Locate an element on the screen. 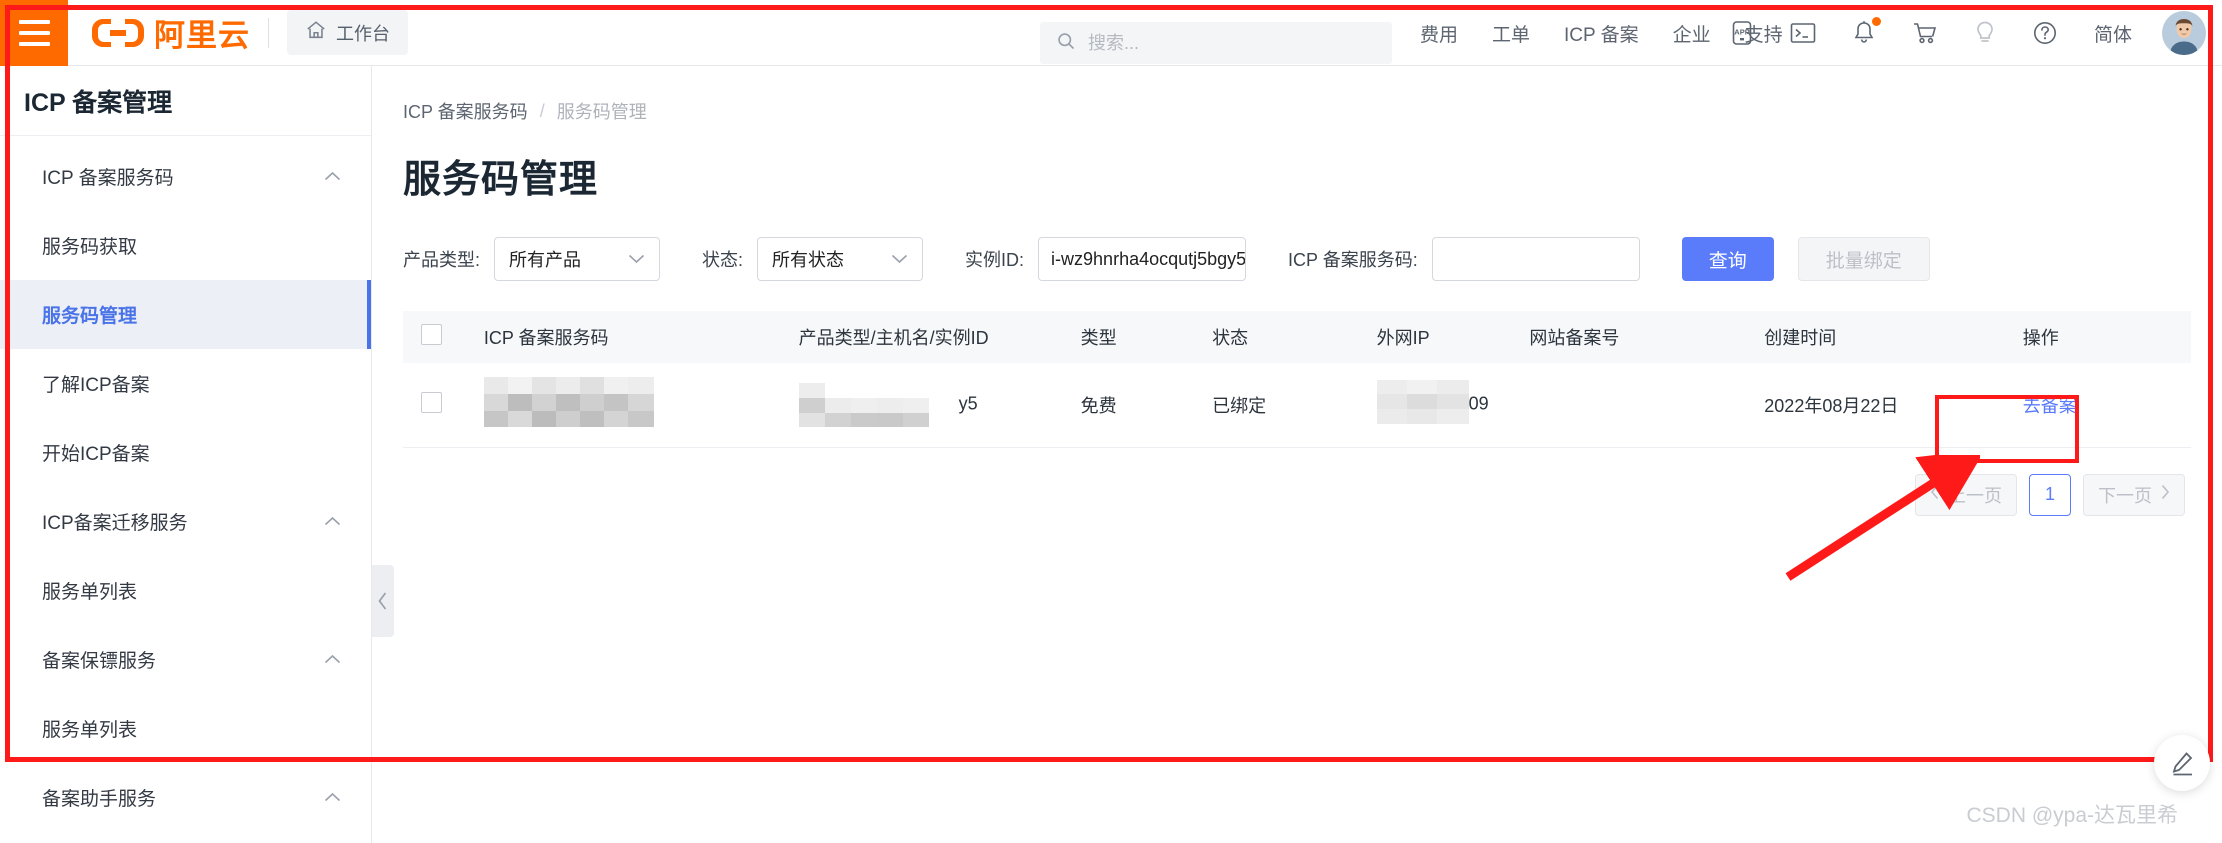 This screenshot has height=843, width=2222. select-all-header is located at coordinates (439, 337).